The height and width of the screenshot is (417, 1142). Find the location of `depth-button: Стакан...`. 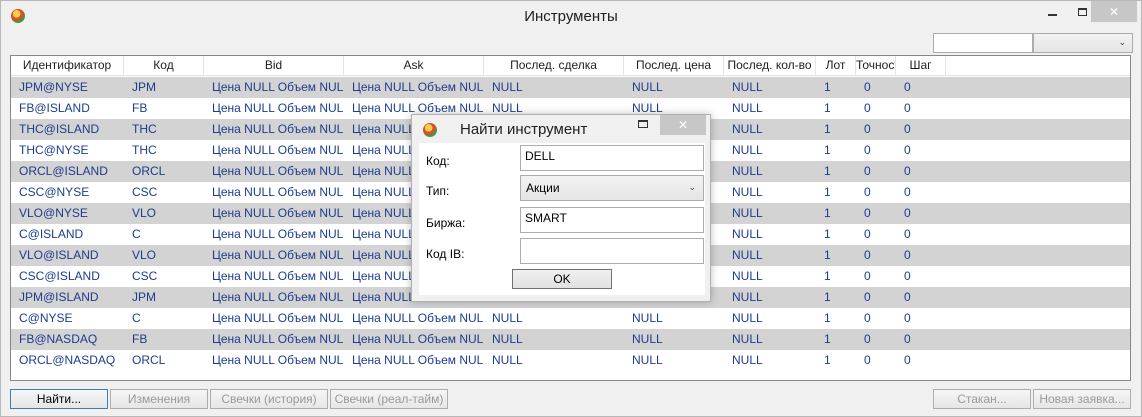

depth-button: Стакан... is located at coordinates (982, 399).